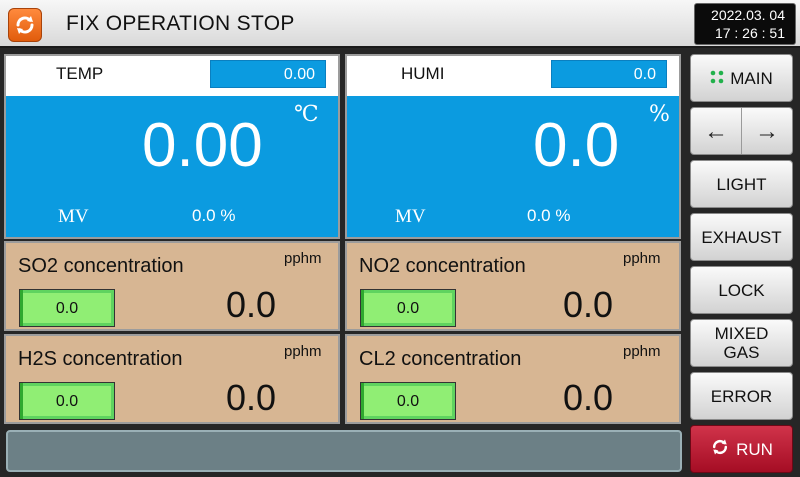  Describe the element at coordinates (717, 78) in the screenshot. I see `grid-dots-icon` at that location.